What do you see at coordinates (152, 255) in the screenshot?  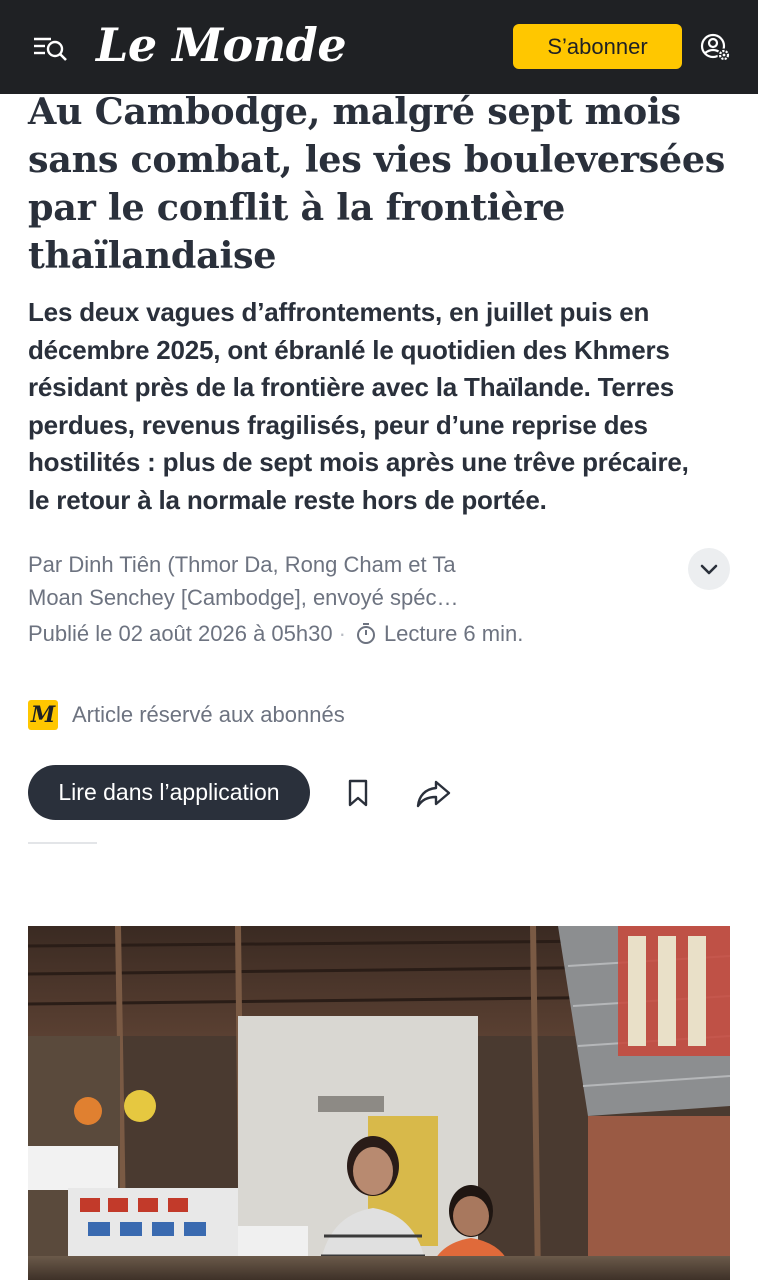 I see `title-line: thaïlandaise` at bounding box center [152, 255].